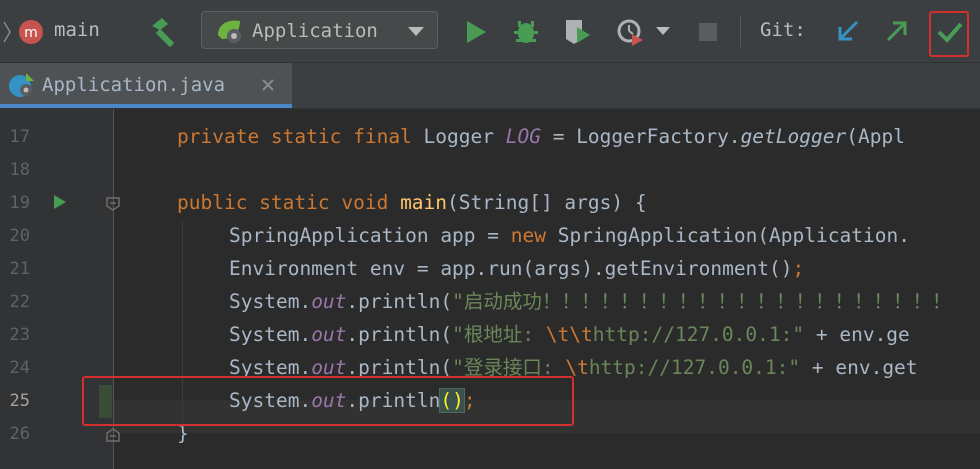  Describe the element at coordinates (19, 368) in the screenshot. I see `line-number: 24` at that location.